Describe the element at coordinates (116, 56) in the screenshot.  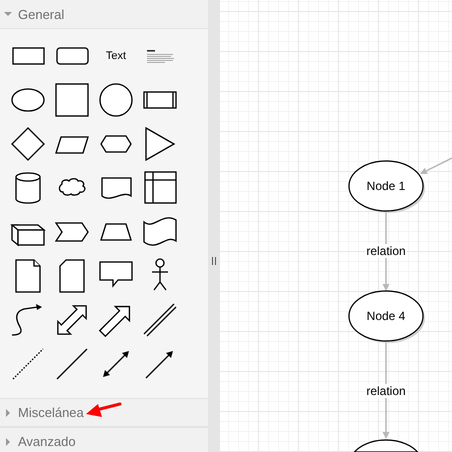
I see `text-shape-button: Text` at that location.